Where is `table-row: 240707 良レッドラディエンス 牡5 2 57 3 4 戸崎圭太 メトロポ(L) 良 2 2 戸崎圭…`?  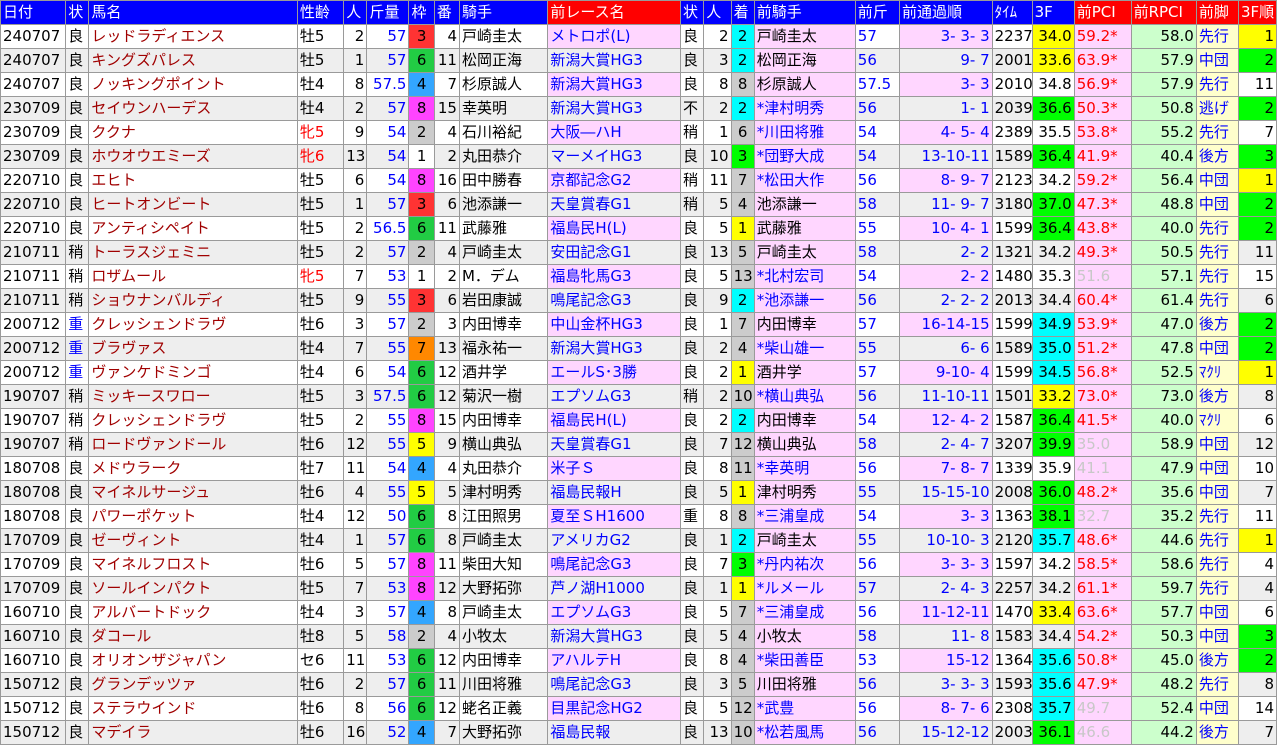
table-row: 240707 良レッドラディエンス 牡5 2 57 3 4 戸崎圭太 メトロポ(L) 良 2 2 戸崎圭… is located at coordinates (638, 36).